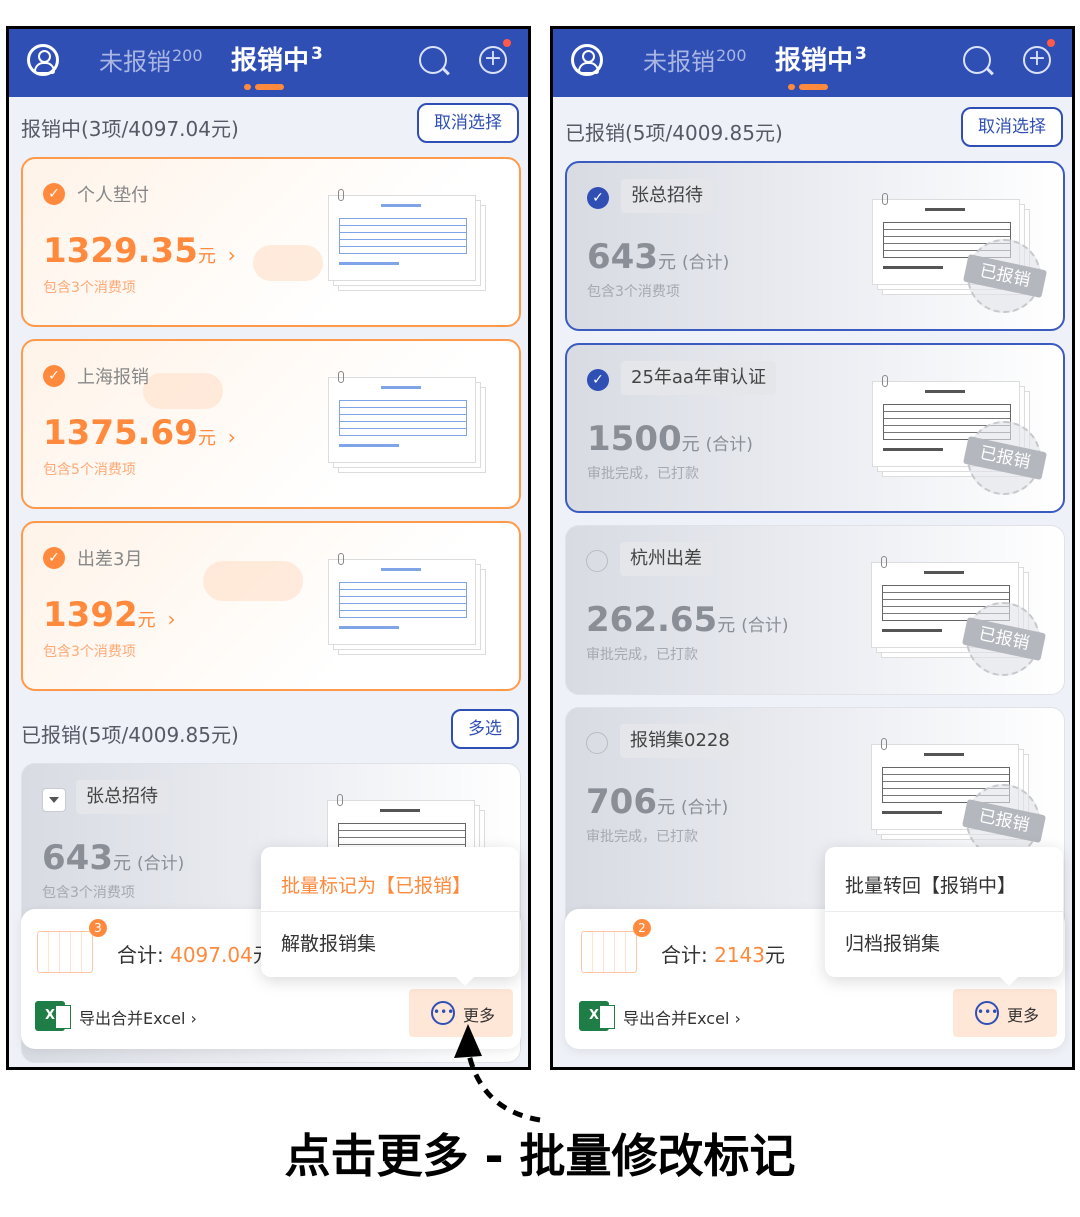 The width and height of the screenshot is (1080, 1217). I want to click on card-amount: 1375.69元 ›, so click(139, 433).